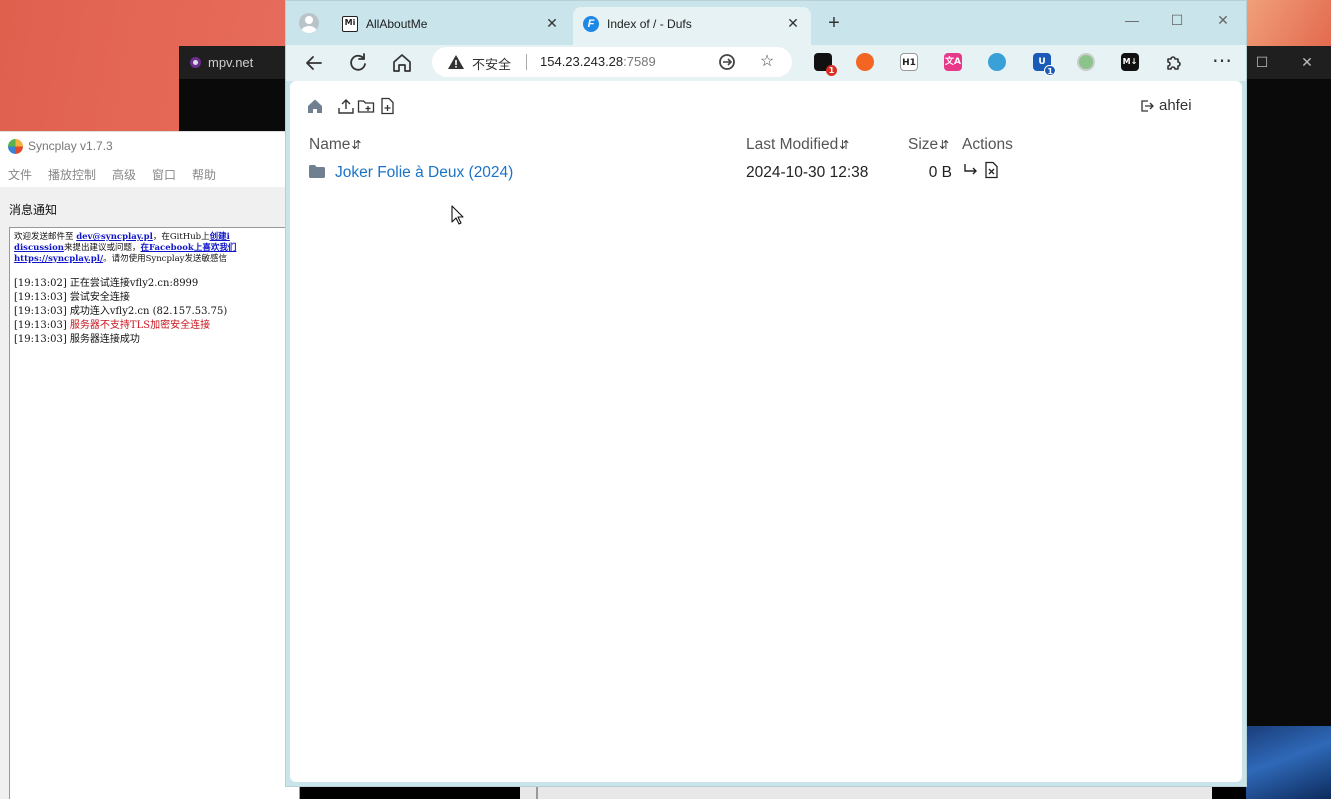 The height and width of the screenshot is (799, 1331). Describe the element at coordinates (124, 174) in the screenshot. I see `menu-advanced: 高级` at that location.